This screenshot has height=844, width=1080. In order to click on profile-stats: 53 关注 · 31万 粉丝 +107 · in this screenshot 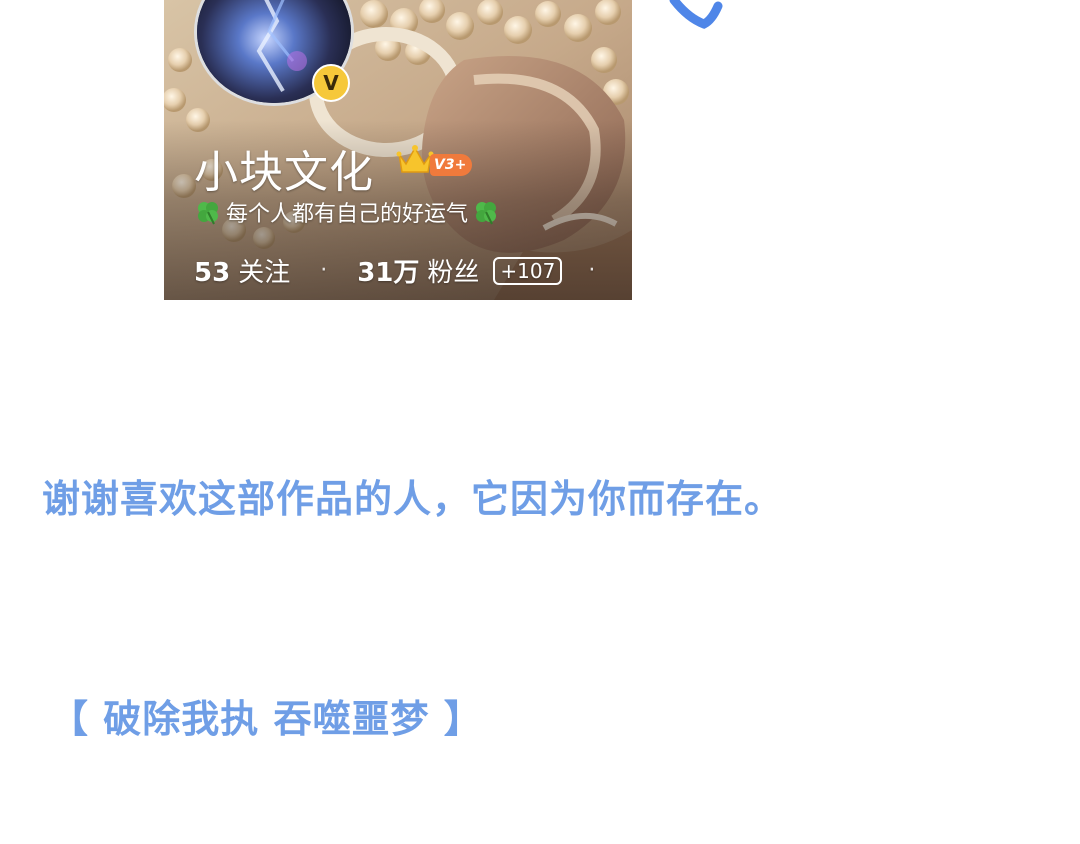, I will do `click(394, 270)`.